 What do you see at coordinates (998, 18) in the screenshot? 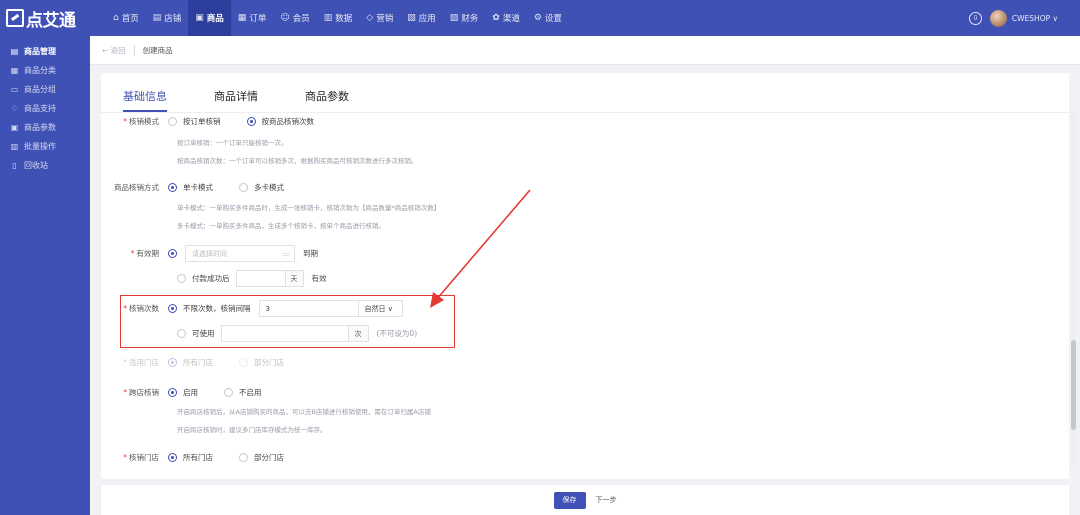
I see `avatar` at bounding box center [998, 18].